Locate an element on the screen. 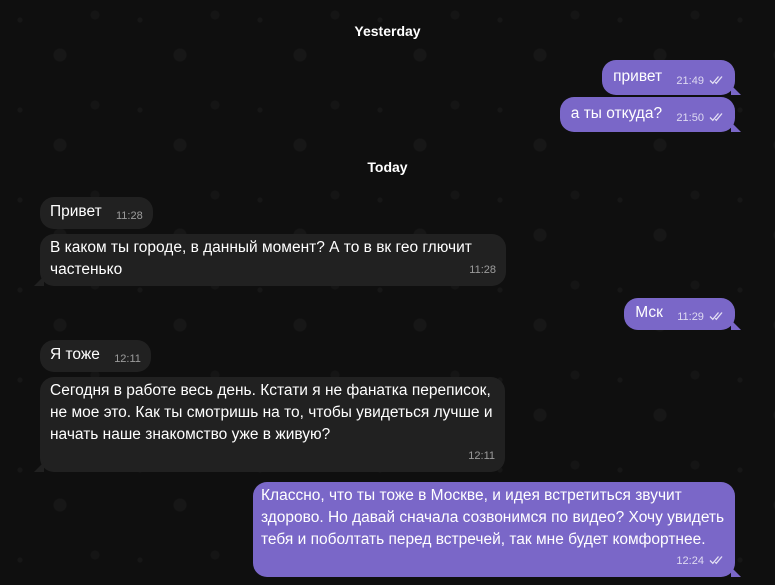  message-outgoing: а ты откуда? 21:50 is located at coordinates (650, 114).